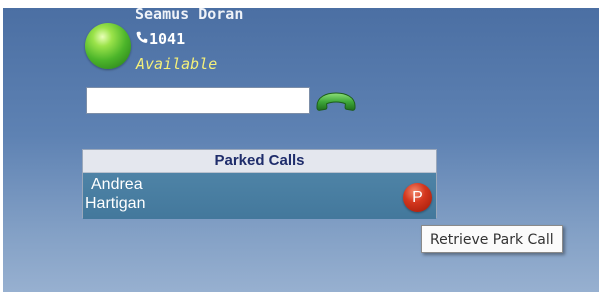 Image resolution: width=605 pixels, height=296 pixels. Describe the element at coordinates (259, 196) in the screenshot. I see `parked-call-item: Andrea Hartigan P` at that location.